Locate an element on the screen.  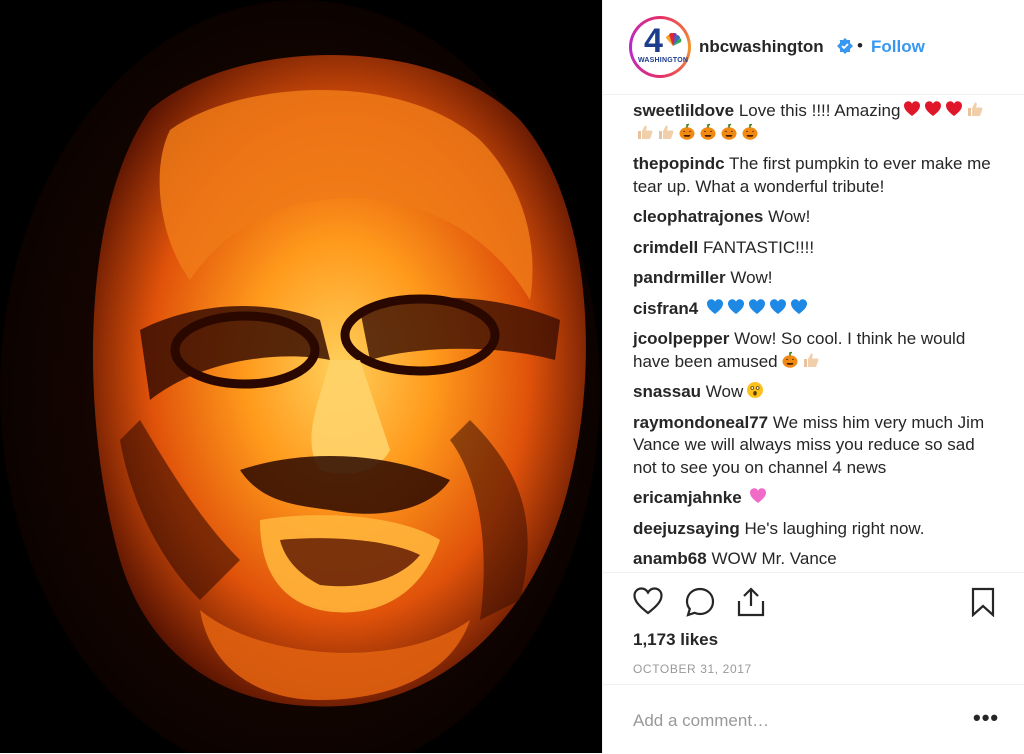
comment-username: raymondoneal77 is located at coordinates (700, 422).